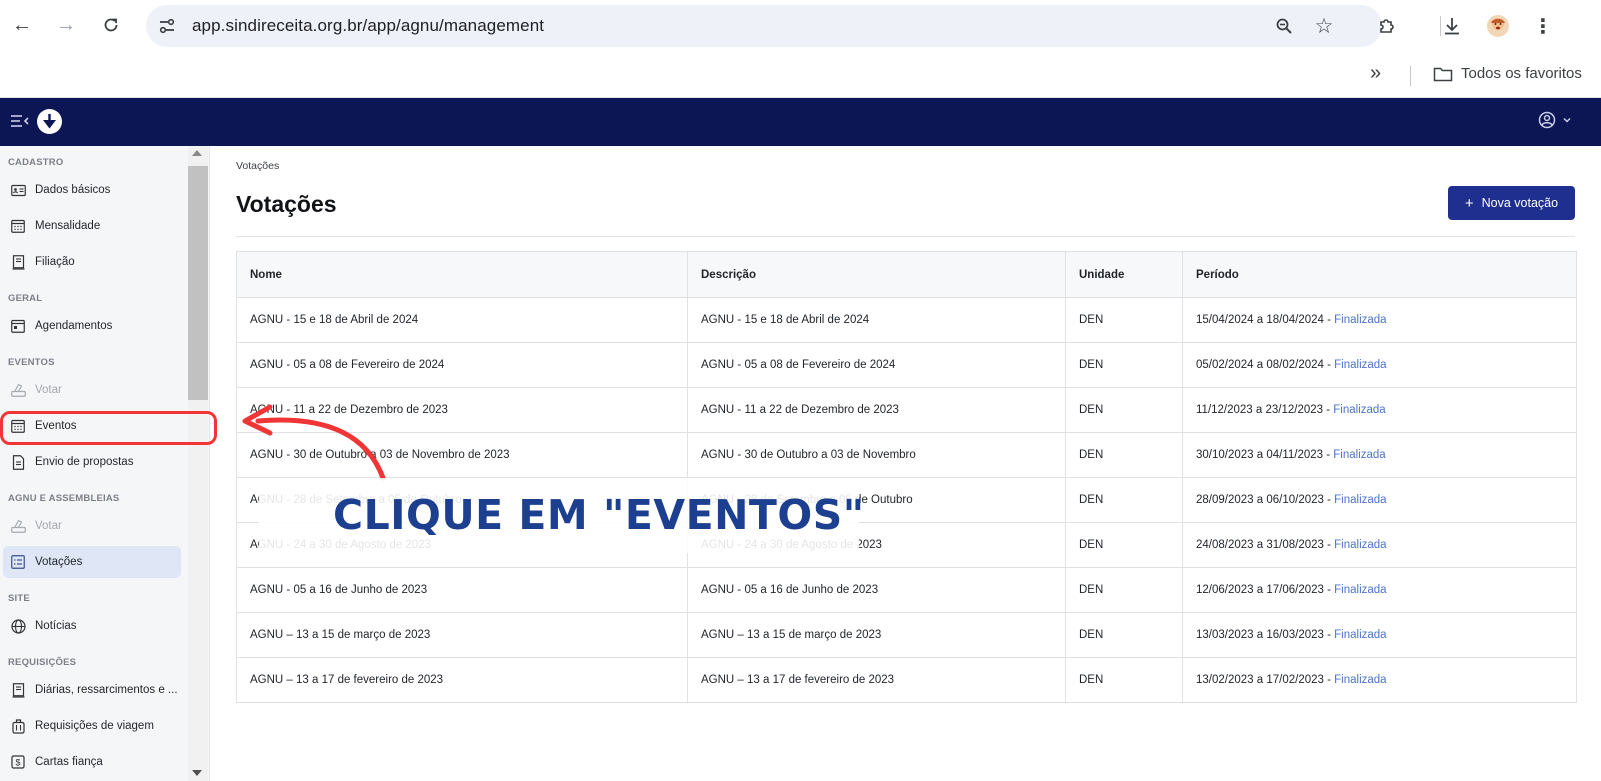 This screenshot has width=1601, height=781. I want to click on cell-periodo: 11/12/2023 a 23/12/2023 - Finalizada, so click(1380, 410).